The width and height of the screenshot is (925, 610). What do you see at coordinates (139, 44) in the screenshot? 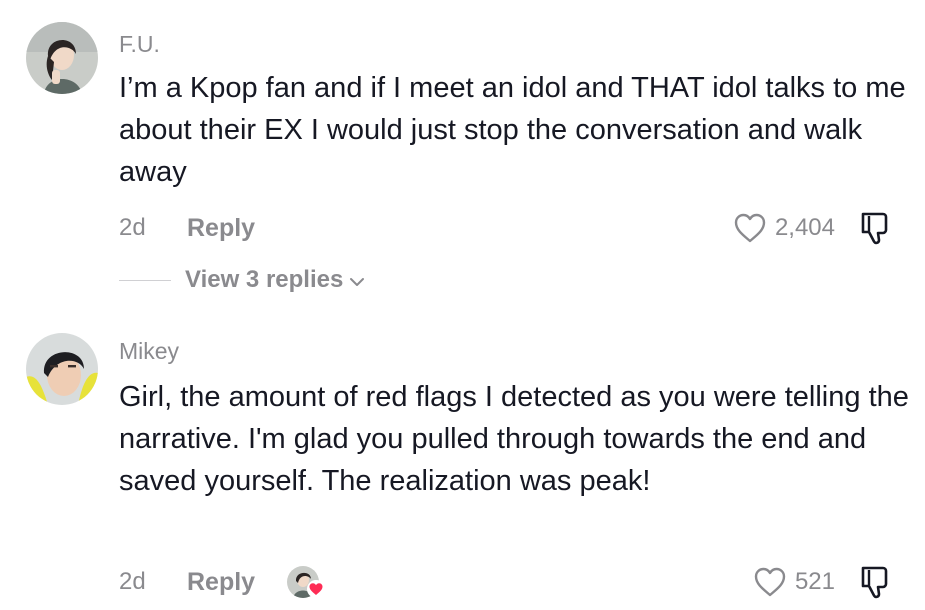
I see `username: F.U.` at bounding box center [139, 44].